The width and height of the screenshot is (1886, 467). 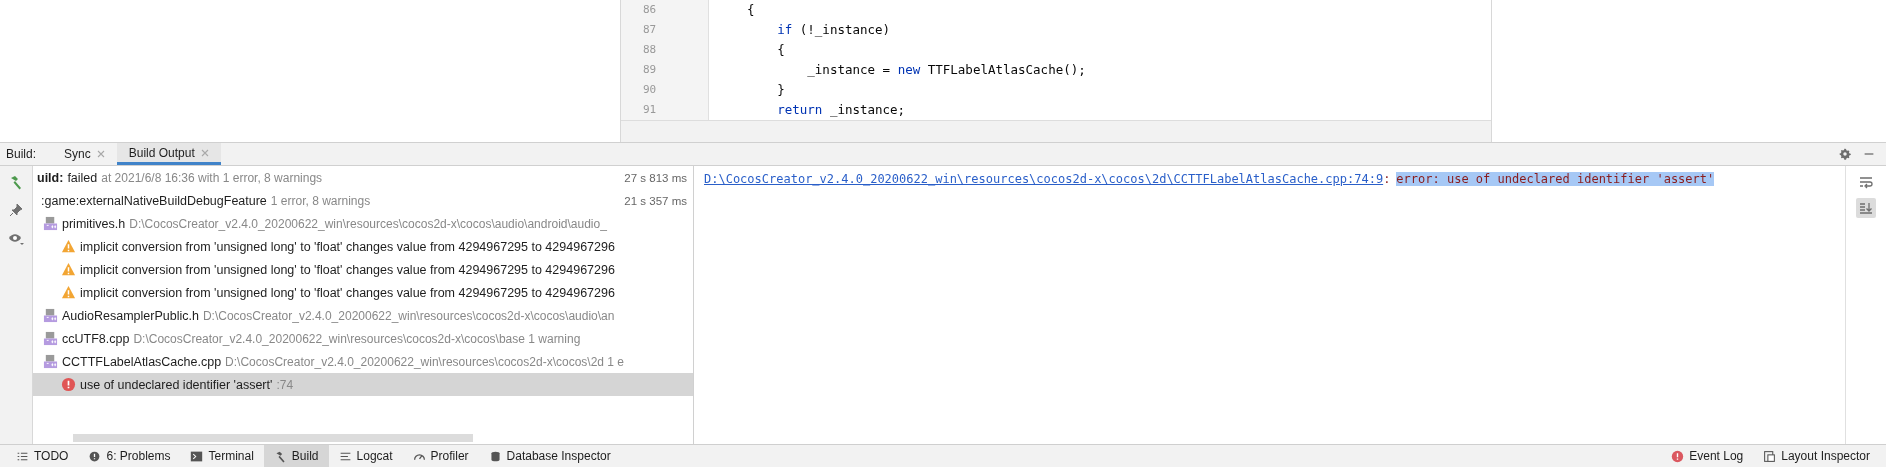 What do you see at coordinates (1866, 208) in the screenshot?
I see `scroll-to-end-icon` at bounding box center [1866, 208].